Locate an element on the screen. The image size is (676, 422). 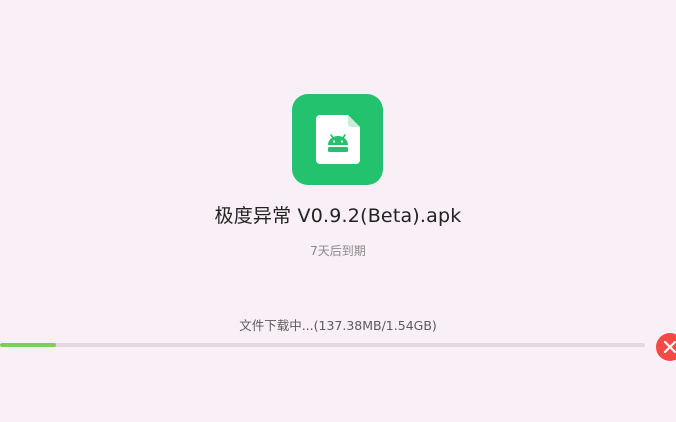
cancel-download-button is located at coordinates (666, 347).